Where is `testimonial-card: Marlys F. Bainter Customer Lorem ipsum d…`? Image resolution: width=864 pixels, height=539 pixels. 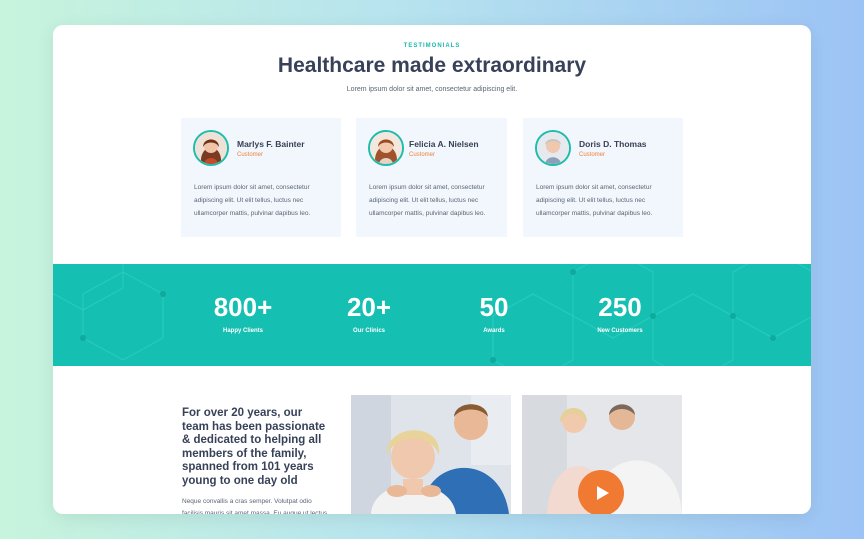
testimonial-card: Marlys F. Bainter Customer Lorem ipsum d… is located at coordinates (261, 177).